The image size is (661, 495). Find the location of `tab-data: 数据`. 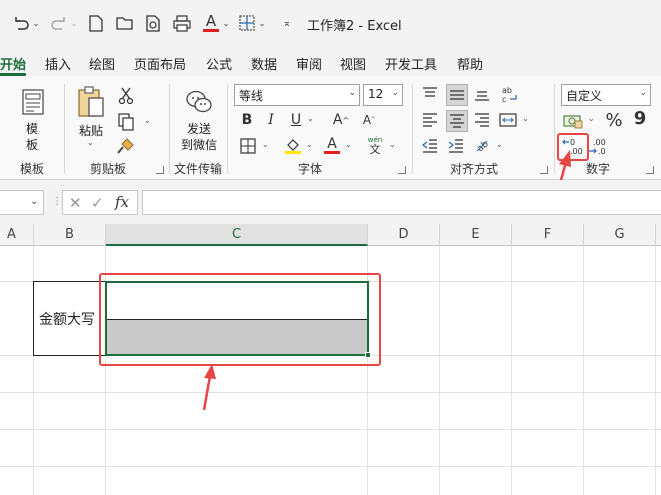

tab-data: 数据 is located at coordinates (264, 63).